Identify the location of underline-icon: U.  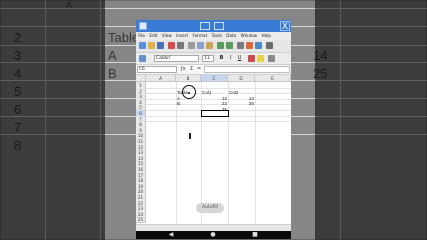
(239, 58).